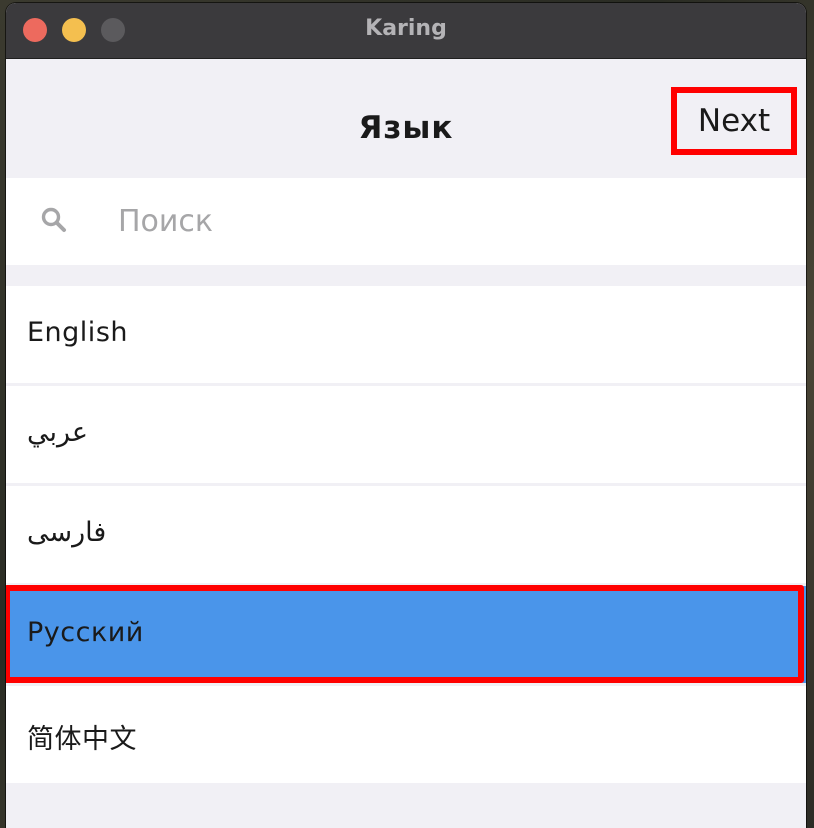 The height and width of the screenshot is (828, 814). What do you see at coordinates (67, 532) in the screenshot?
I see `language-label: فارسی` at bounding box center [67, 532].